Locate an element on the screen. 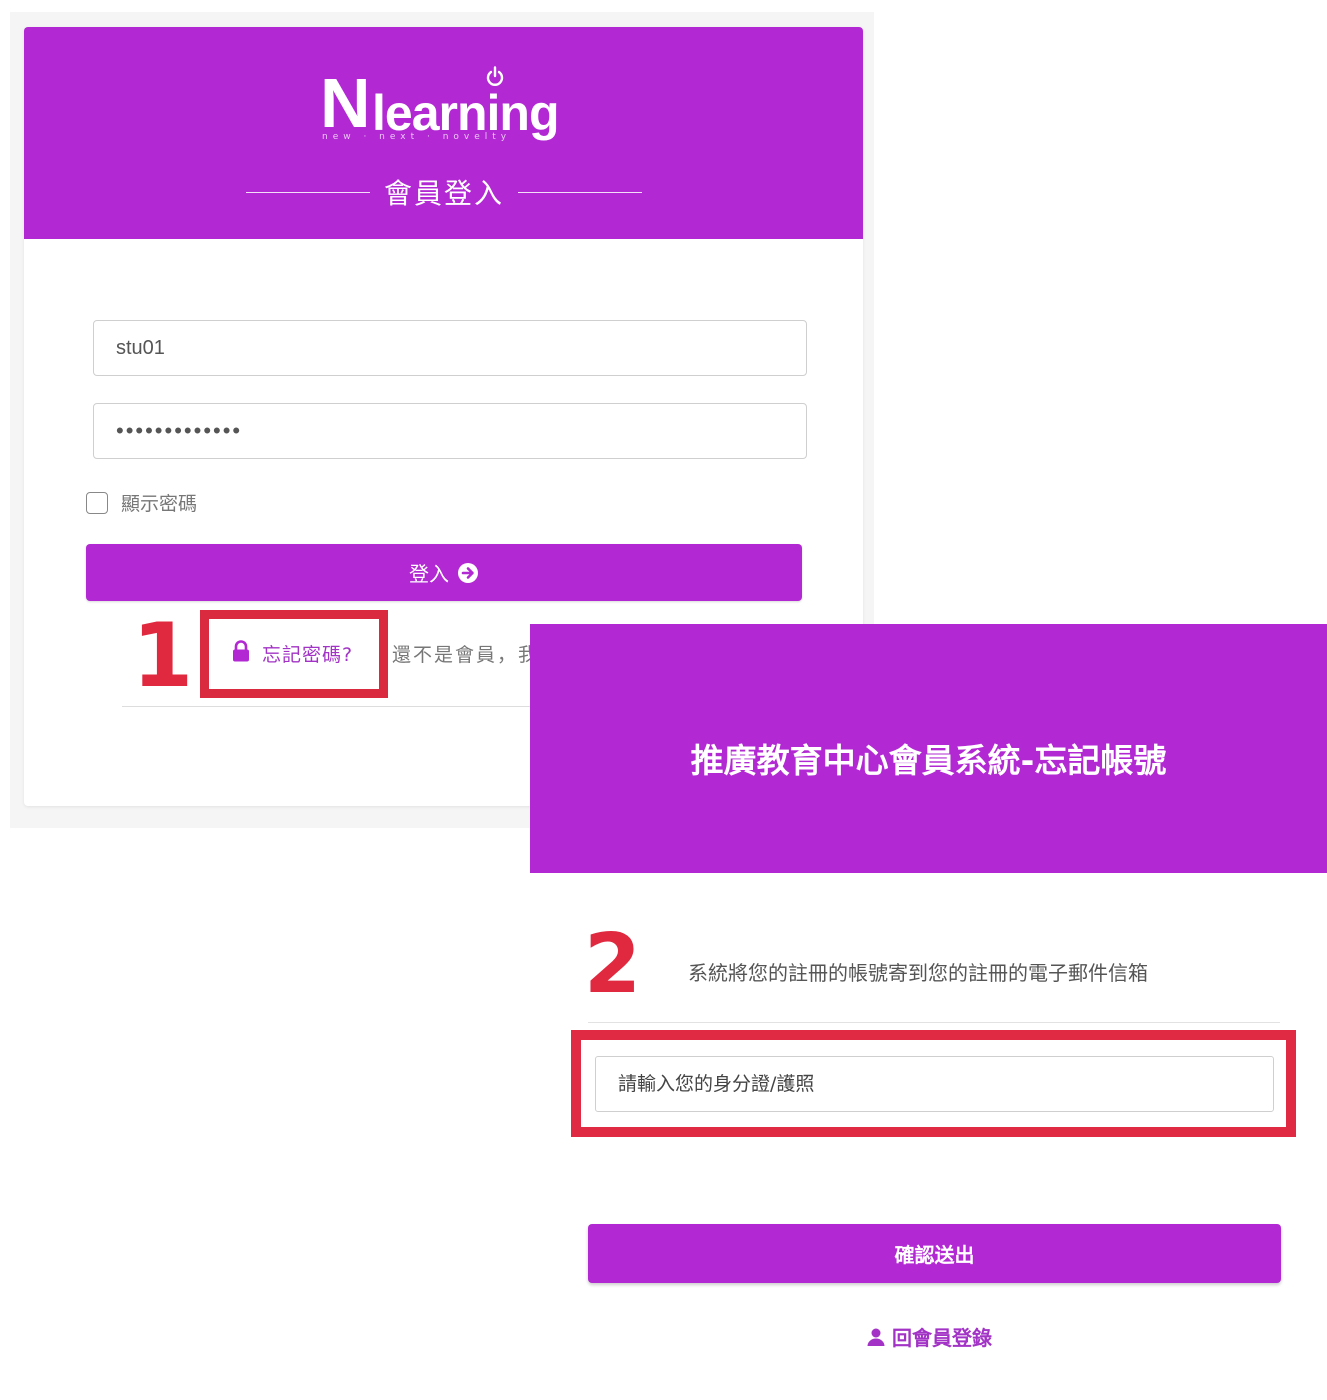  user-icon is located at coordinates (876, 1337).